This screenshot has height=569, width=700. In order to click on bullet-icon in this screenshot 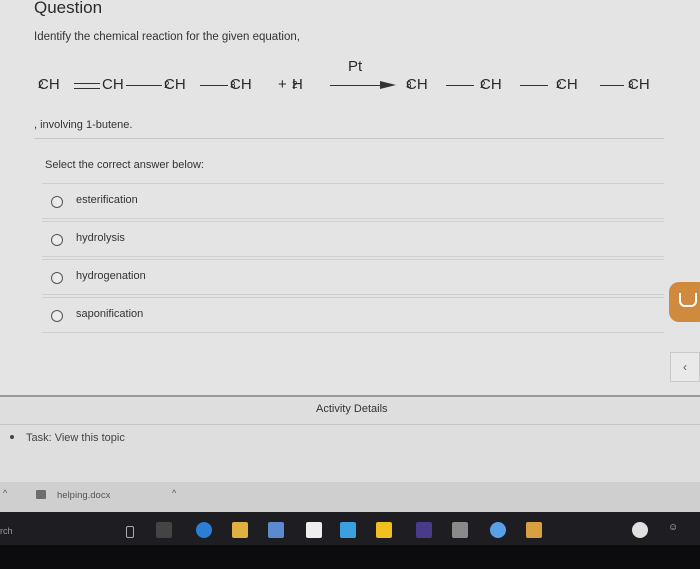, I will do `click(12, 437)`.